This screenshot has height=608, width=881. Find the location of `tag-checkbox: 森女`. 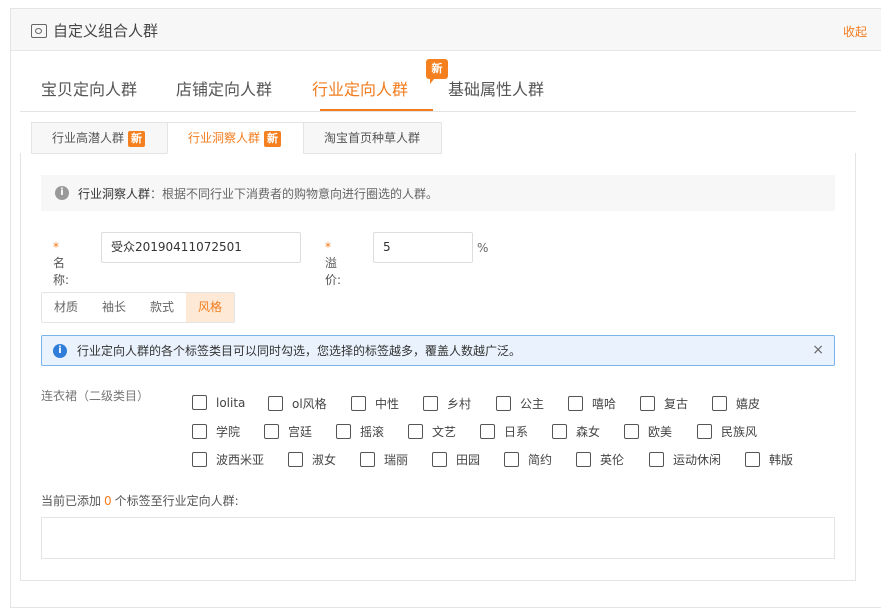

tag-checkbox: 森女 is located at coordinates (576, 431).